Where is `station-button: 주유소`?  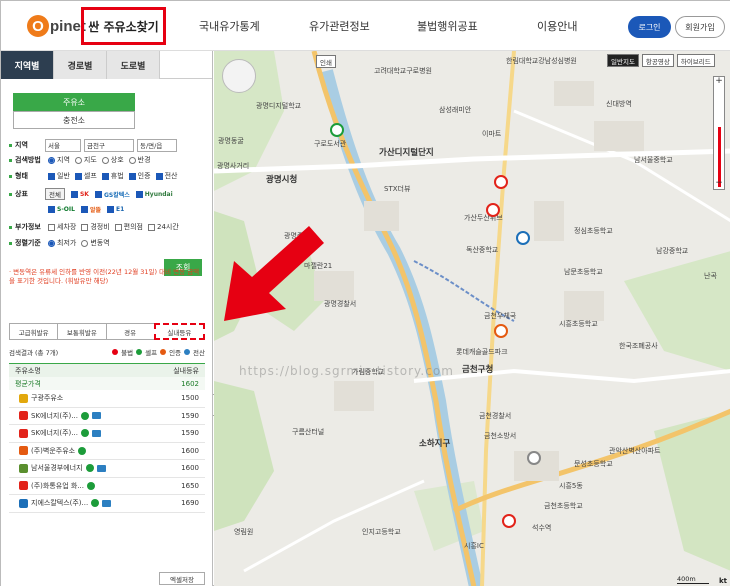
station-button: 주유소 is located at coordinates (74, 102).